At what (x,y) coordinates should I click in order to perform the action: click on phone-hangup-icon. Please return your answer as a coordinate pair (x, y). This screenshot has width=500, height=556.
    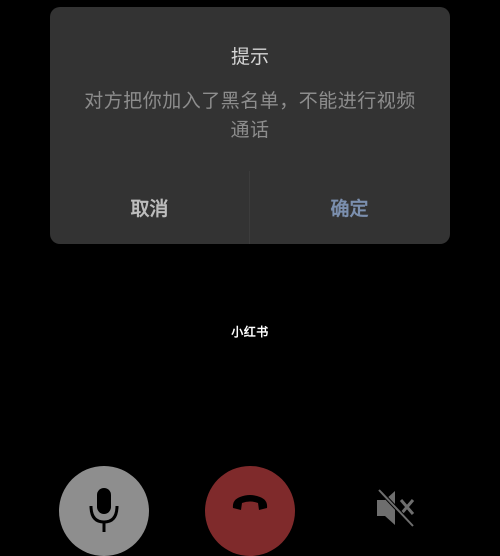
    Looking at the image, I should click on (250, 494).